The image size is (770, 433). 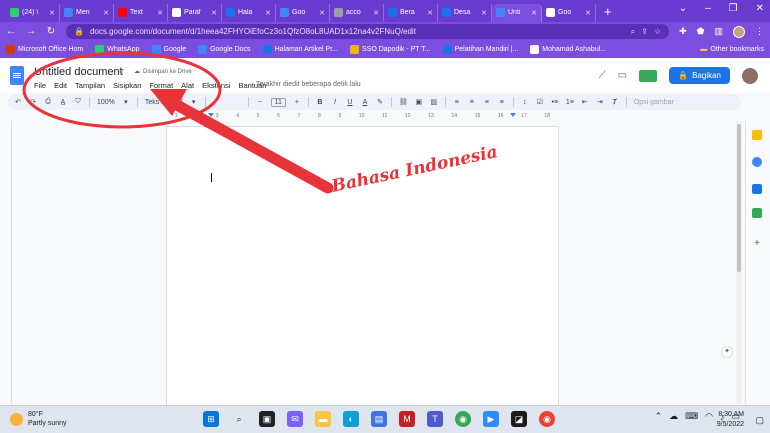 I want to click on contacts-icon, so click(x=757, y=189).